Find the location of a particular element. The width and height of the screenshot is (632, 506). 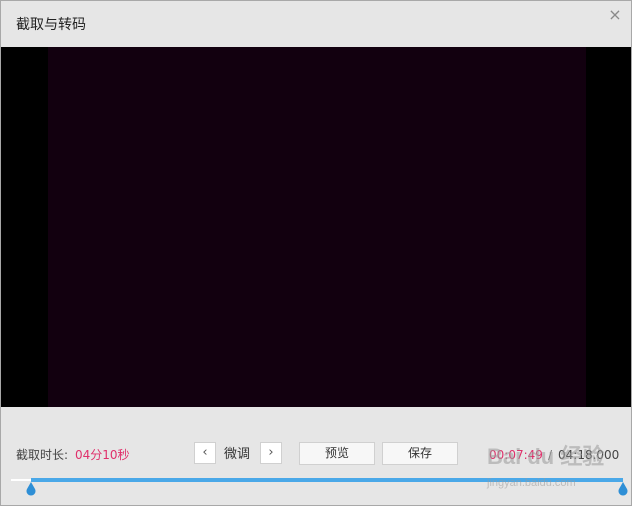

current-time: 00:07:49 is located at coordinates (516, 455).